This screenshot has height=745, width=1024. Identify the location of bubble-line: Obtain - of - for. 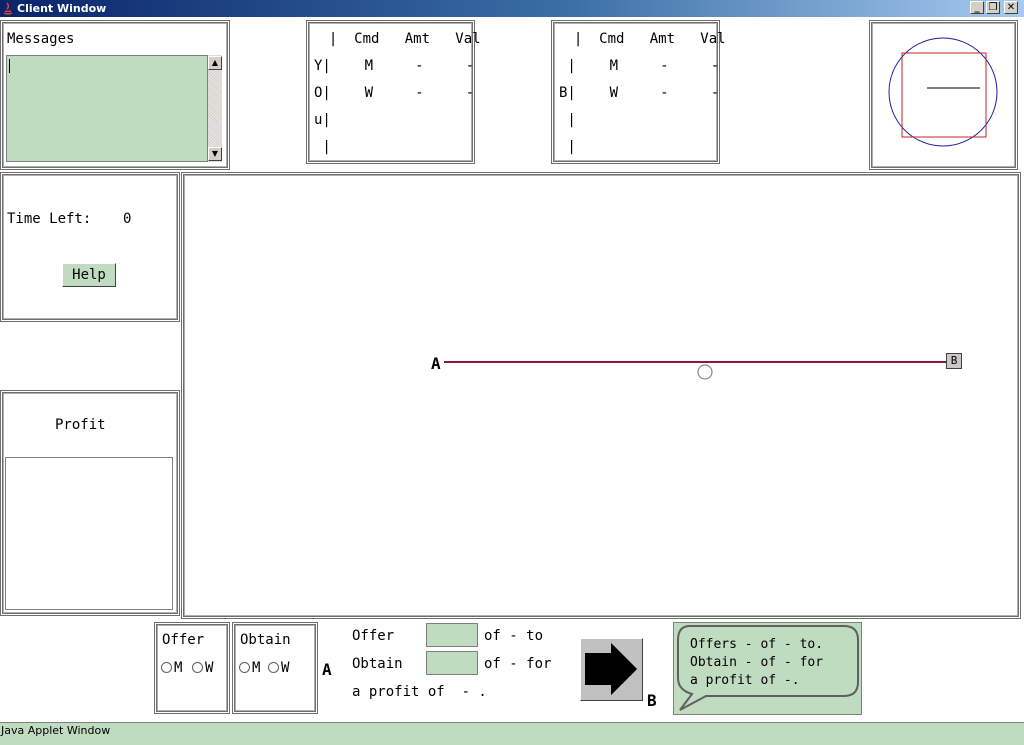
(757, 662).